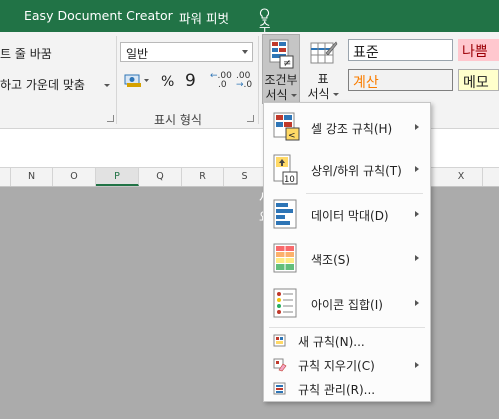 The width and height of the screenshot is (499, 419). What do you see at coordinates (323, 69) in the screenshot?
I see `format-as-table-button: 표 서식` at bounding box center [323, 69].